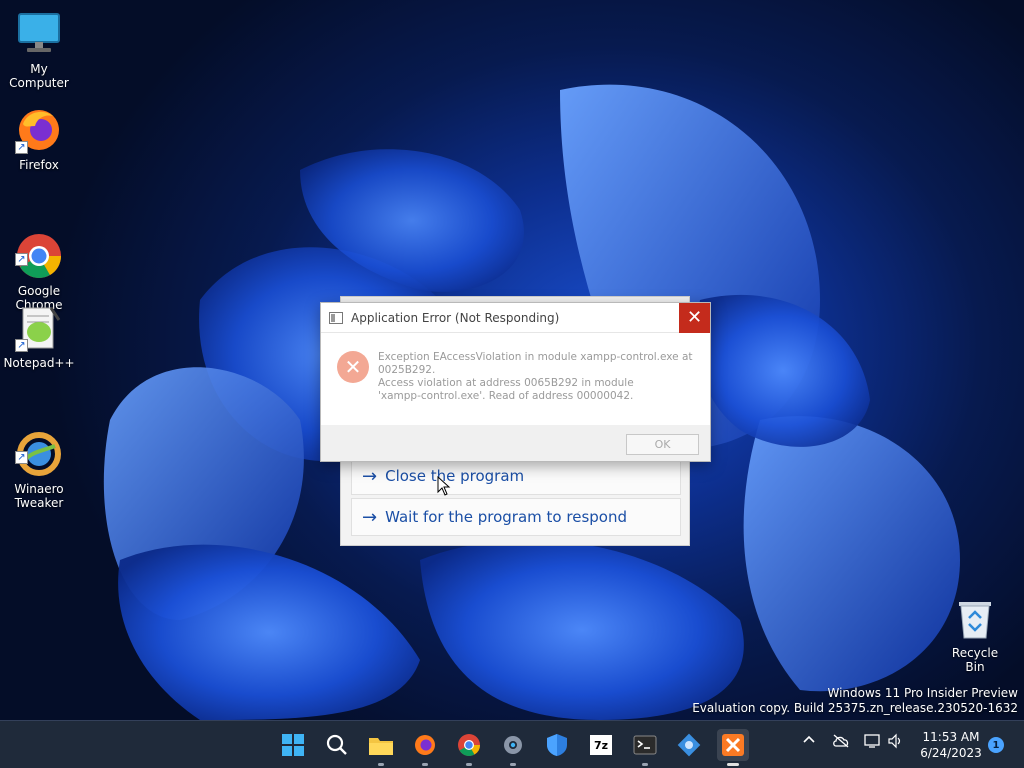  I want to click on dialog-titlebar: Application Error (Not Responding) ✕, so click(515, 317).